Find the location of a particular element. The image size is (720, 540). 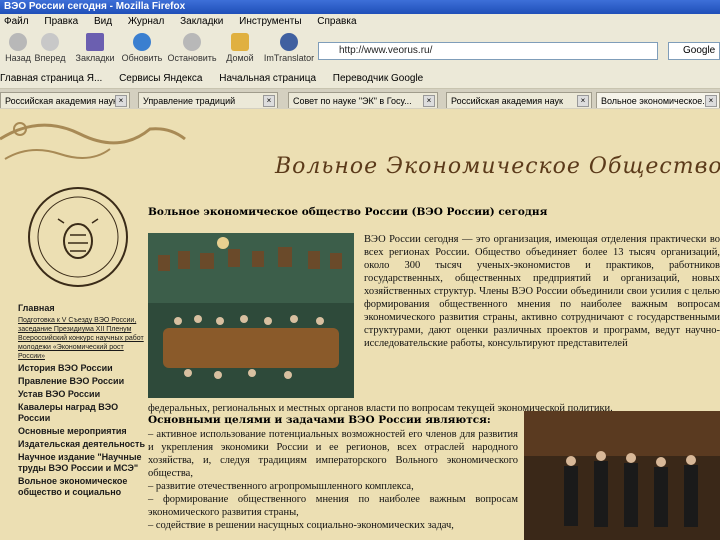

refresh-icon is located at coordinates (142, 42).